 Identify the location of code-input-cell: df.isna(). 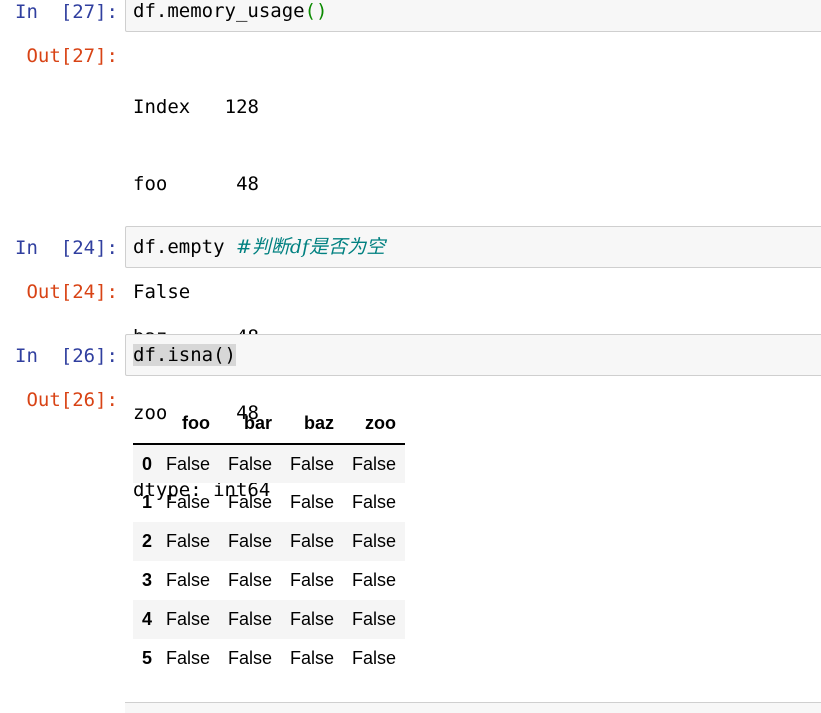
(473, 355).